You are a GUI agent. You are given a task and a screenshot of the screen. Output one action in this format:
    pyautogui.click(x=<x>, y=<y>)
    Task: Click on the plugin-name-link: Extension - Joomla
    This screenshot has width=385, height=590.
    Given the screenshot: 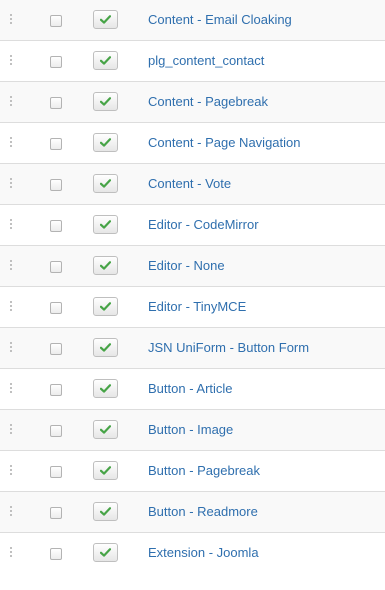 What is the action you would take?
    pyautogui.click(x=203, y=553)
    